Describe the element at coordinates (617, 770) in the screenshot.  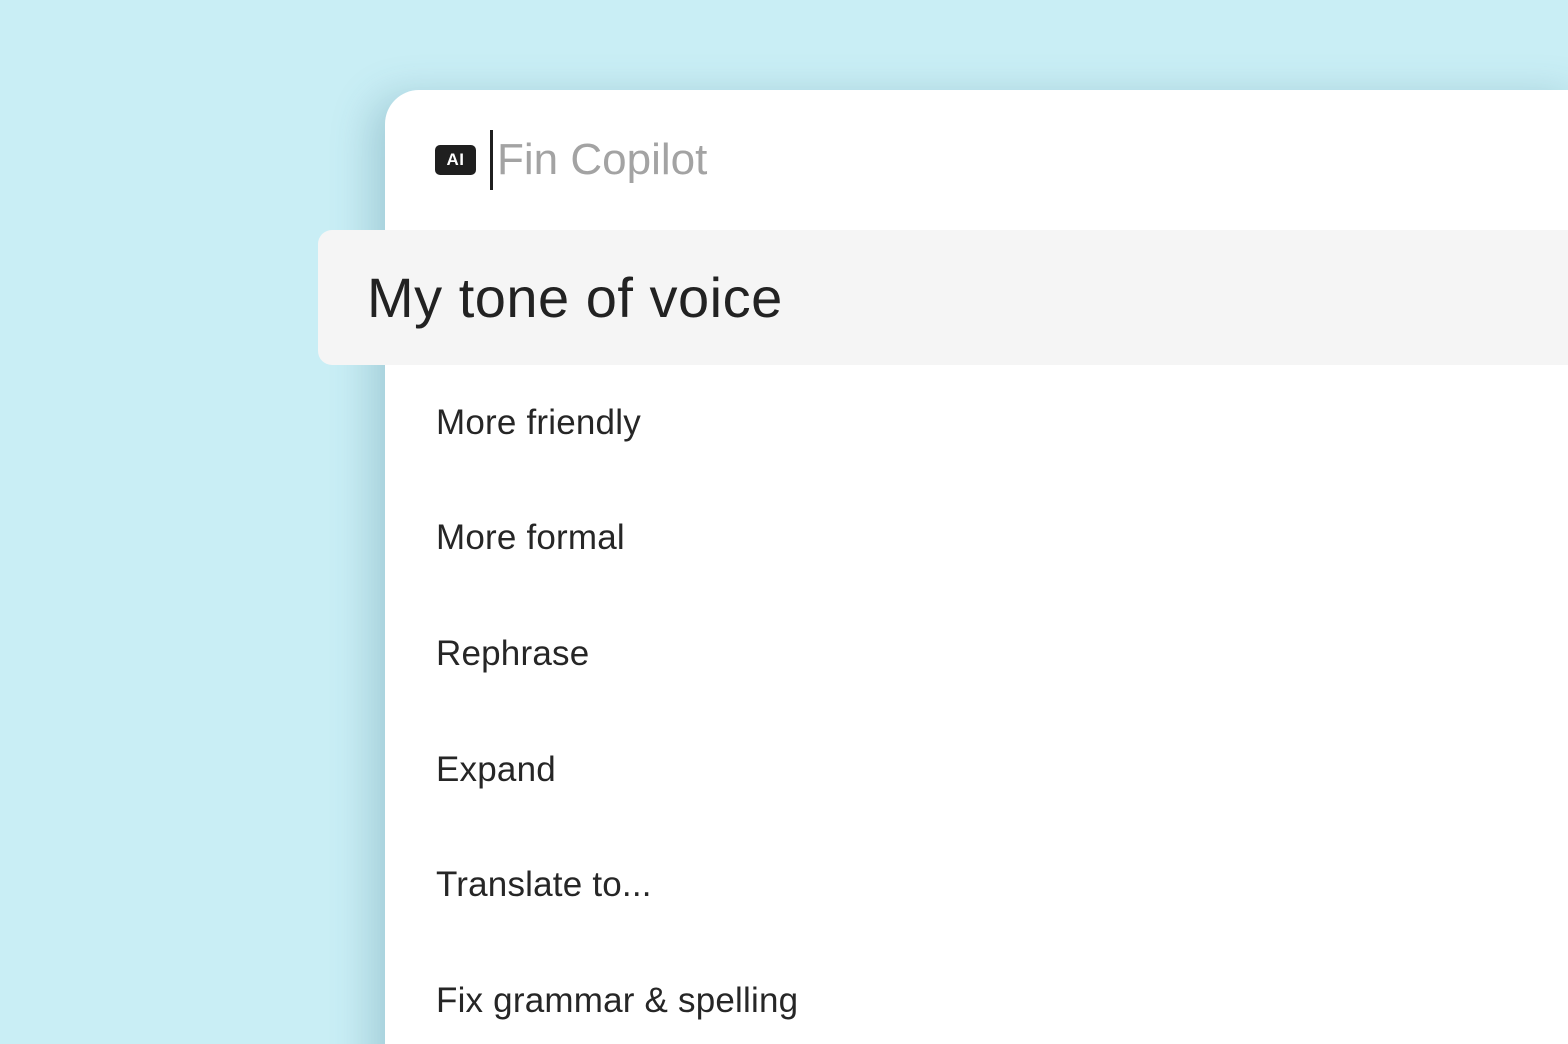
I see `menu-item-expand: Expand` at that location.